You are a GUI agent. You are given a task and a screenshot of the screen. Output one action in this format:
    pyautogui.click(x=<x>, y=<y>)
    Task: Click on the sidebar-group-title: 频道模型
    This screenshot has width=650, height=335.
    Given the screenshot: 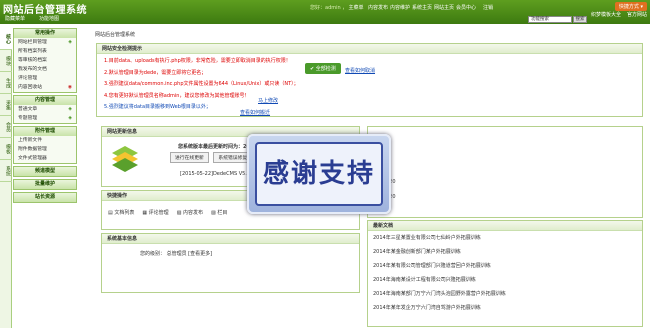 What is the action you would take?
    pyautogui.click(x=45, y=171)
    